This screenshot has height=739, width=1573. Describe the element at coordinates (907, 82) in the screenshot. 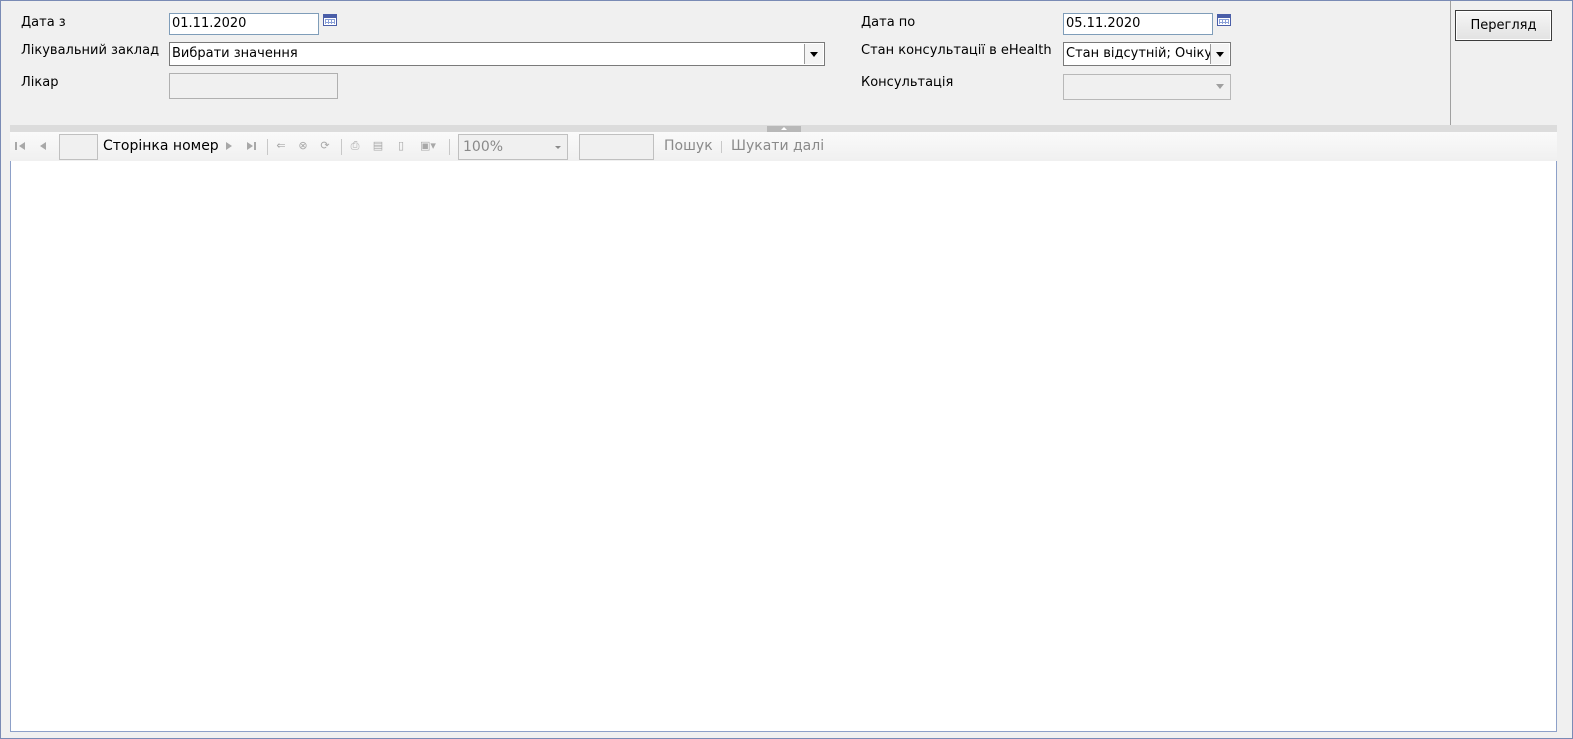

I see `consultation-label: Консультація` at that location.